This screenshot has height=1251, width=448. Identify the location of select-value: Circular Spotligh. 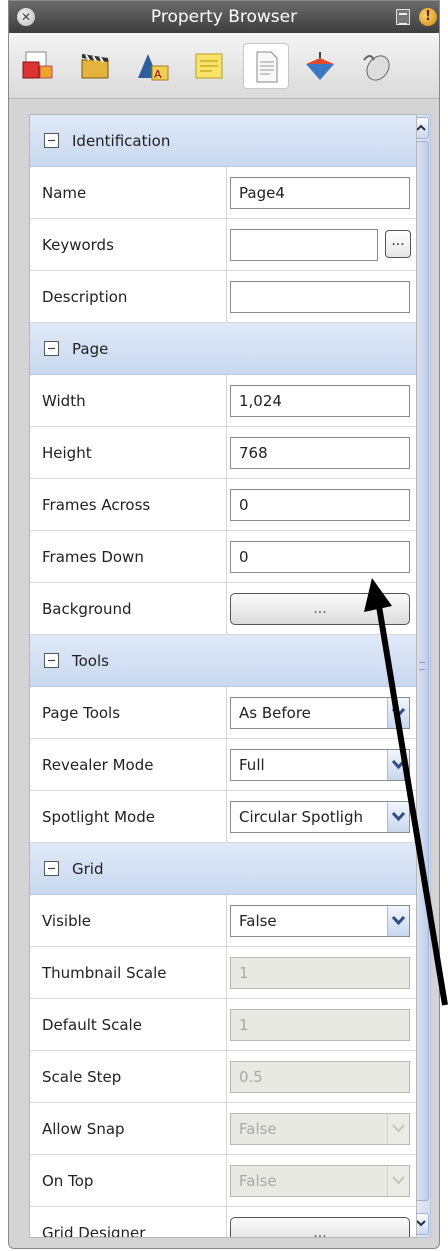
(301, 817).